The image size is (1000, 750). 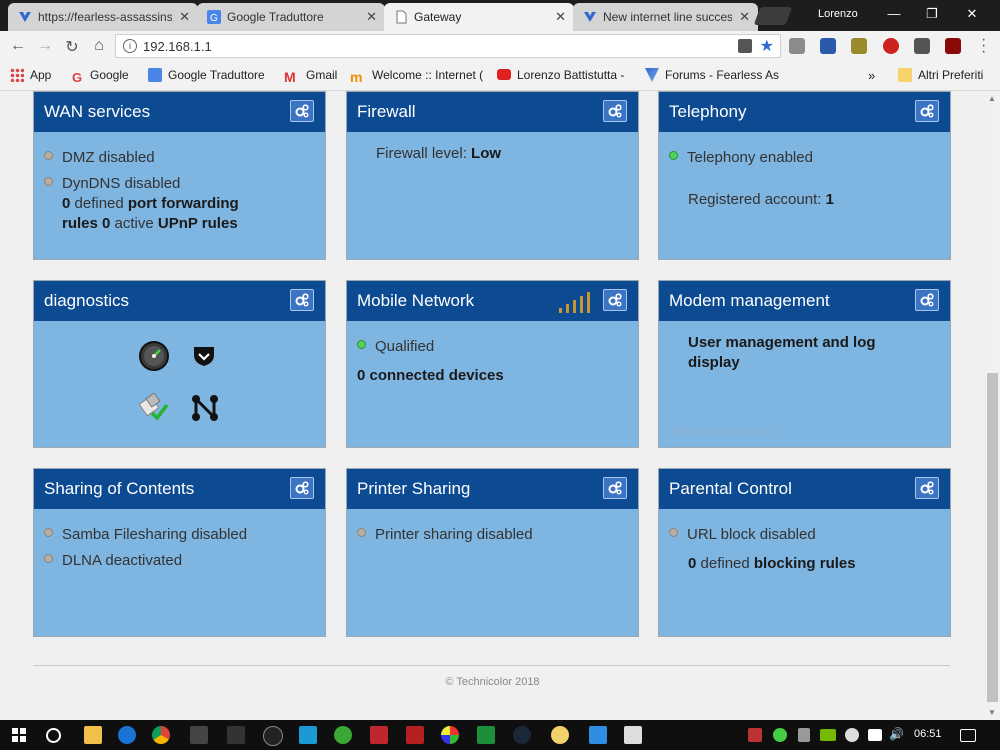 I want to click on bookmark-star-icon: ★, so click(x=767, y=46).